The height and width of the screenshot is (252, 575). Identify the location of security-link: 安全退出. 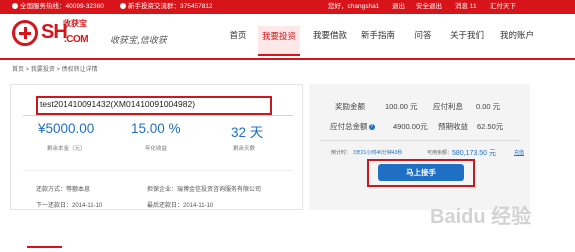
(429, 7).